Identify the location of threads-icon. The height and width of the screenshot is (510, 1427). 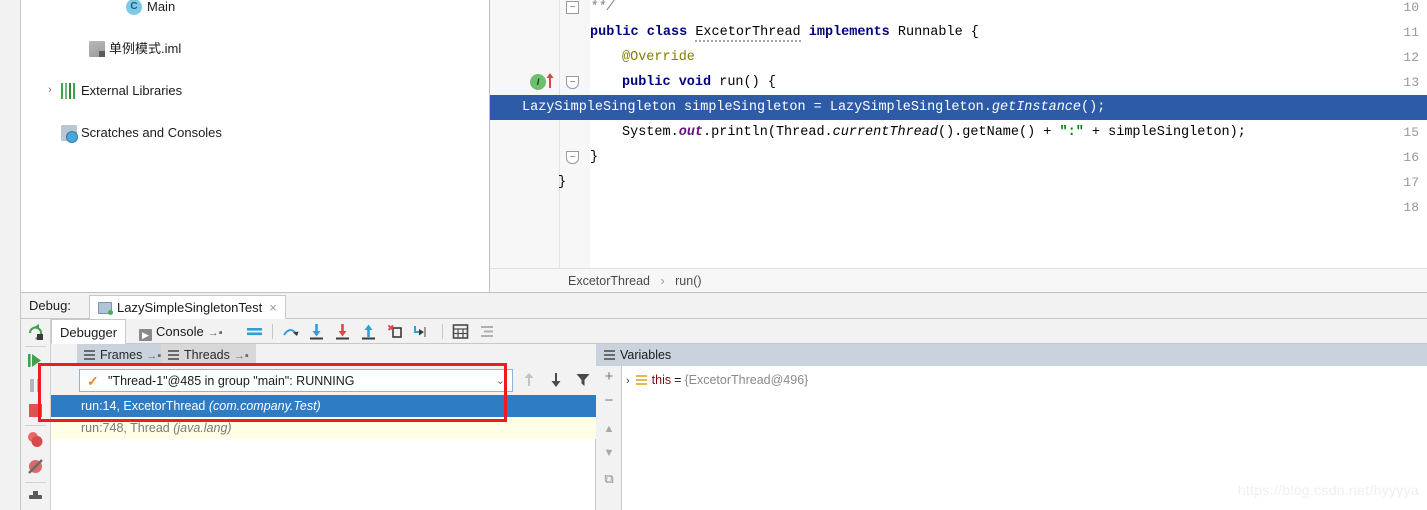
(173, 355).